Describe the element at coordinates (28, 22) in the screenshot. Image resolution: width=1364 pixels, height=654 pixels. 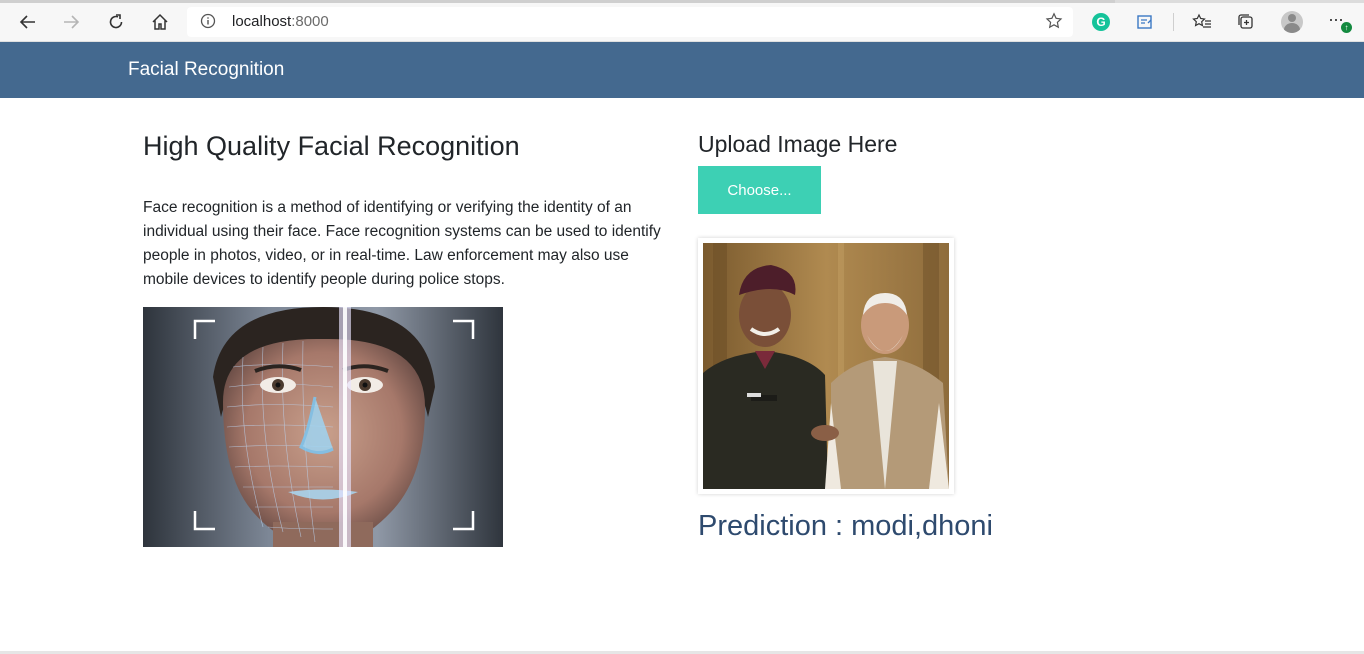
I see `back-icon` at that location.